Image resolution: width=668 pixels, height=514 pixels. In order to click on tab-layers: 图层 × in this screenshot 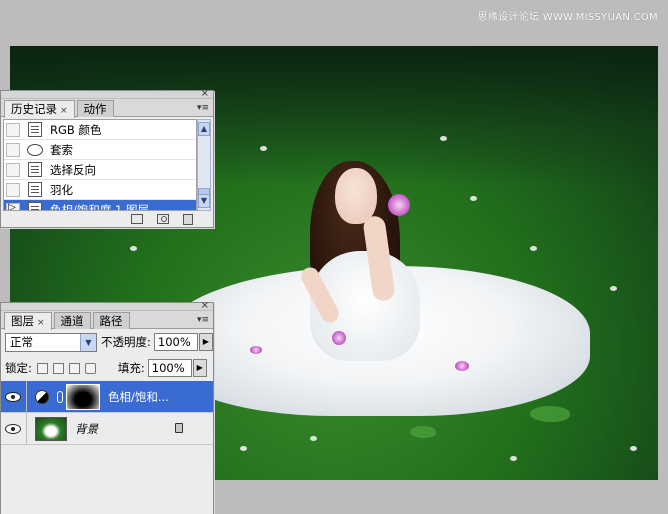, I will do `click(28, 321)`.